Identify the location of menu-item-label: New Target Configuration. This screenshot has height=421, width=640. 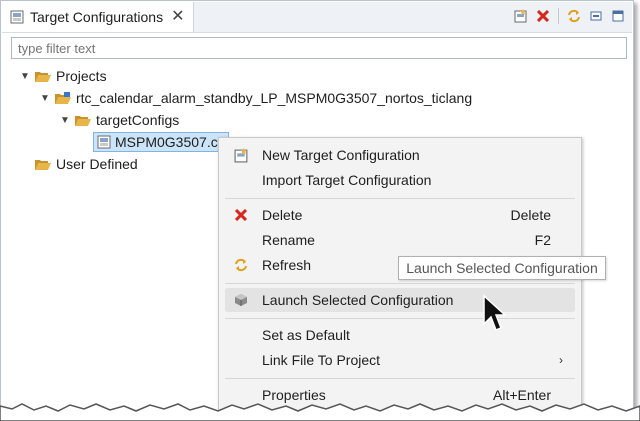
(341, 155).